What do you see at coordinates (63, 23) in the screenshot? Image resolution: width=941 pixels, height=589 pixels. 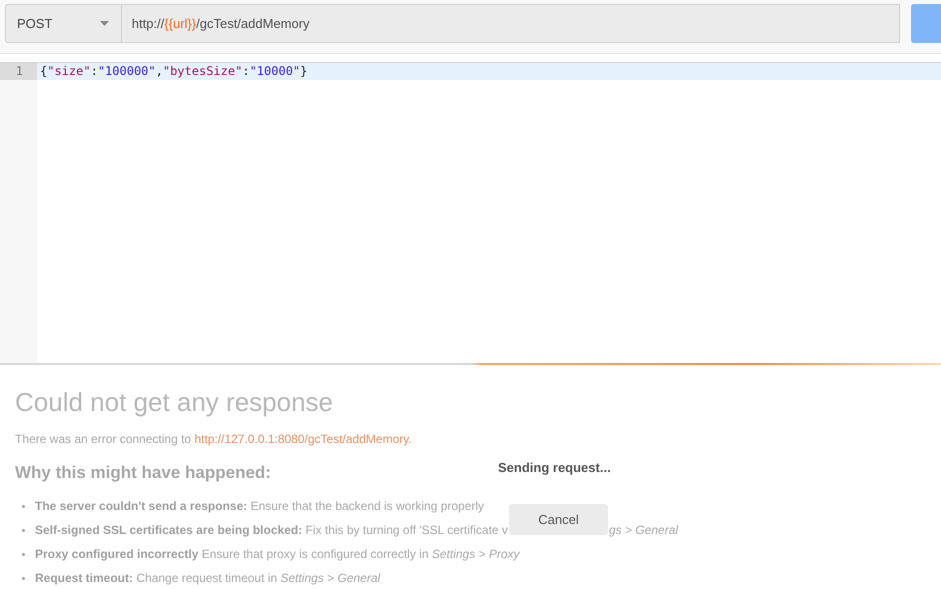 I see `method-dropdown: POST` at bounding box center [63, 23].